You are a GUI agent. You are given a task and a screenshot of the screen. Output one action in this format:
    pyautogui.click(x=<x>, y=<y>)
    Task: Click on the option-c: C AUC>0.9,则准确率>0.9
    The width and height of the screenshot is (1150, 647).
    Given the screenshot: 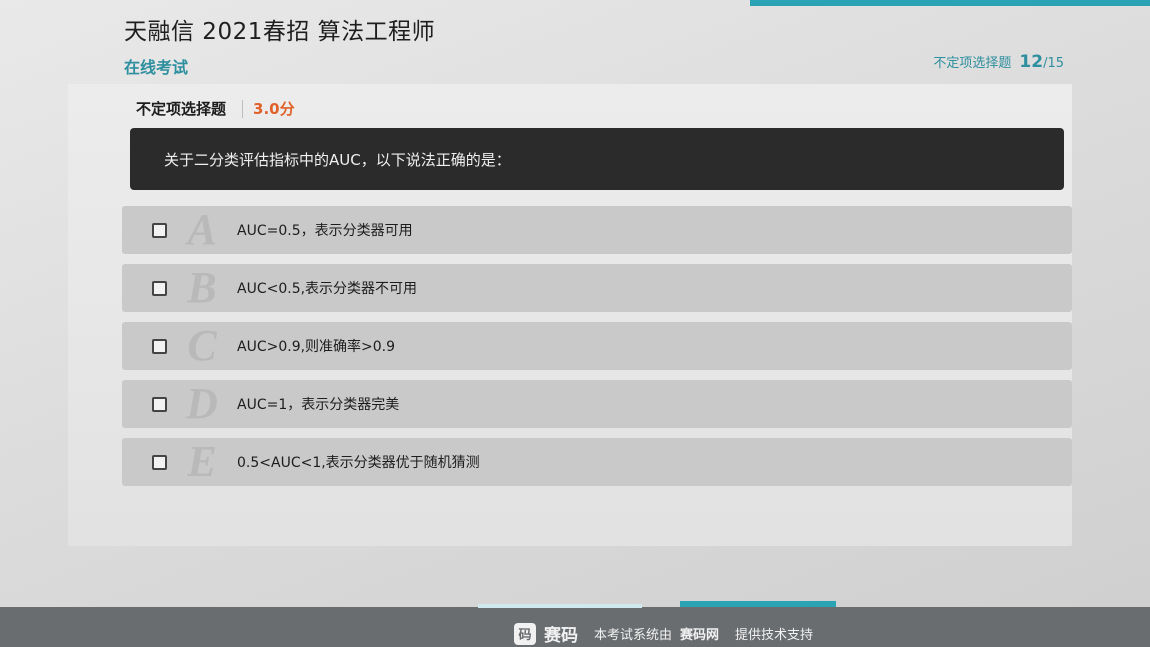 What is the action you would take?
    pyautogui.click(x=597, y=346)
    